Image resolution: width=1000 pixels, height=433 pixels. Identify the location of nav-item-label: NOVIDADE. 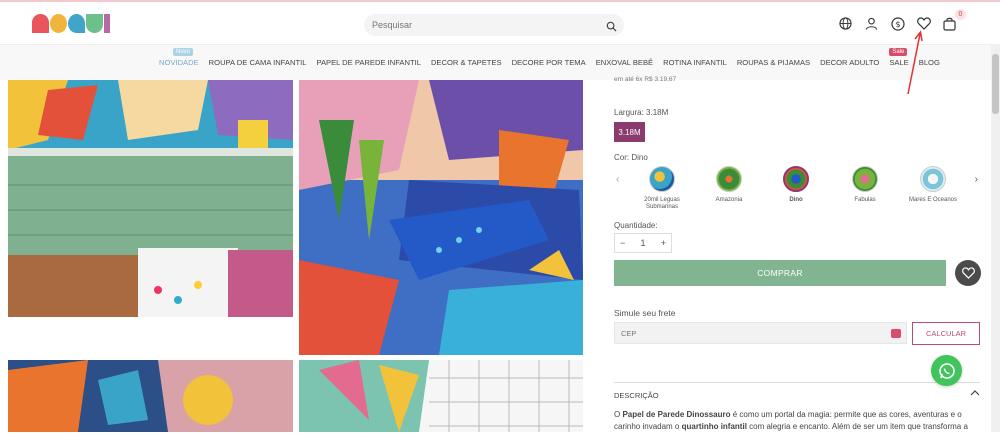
(179, 62).